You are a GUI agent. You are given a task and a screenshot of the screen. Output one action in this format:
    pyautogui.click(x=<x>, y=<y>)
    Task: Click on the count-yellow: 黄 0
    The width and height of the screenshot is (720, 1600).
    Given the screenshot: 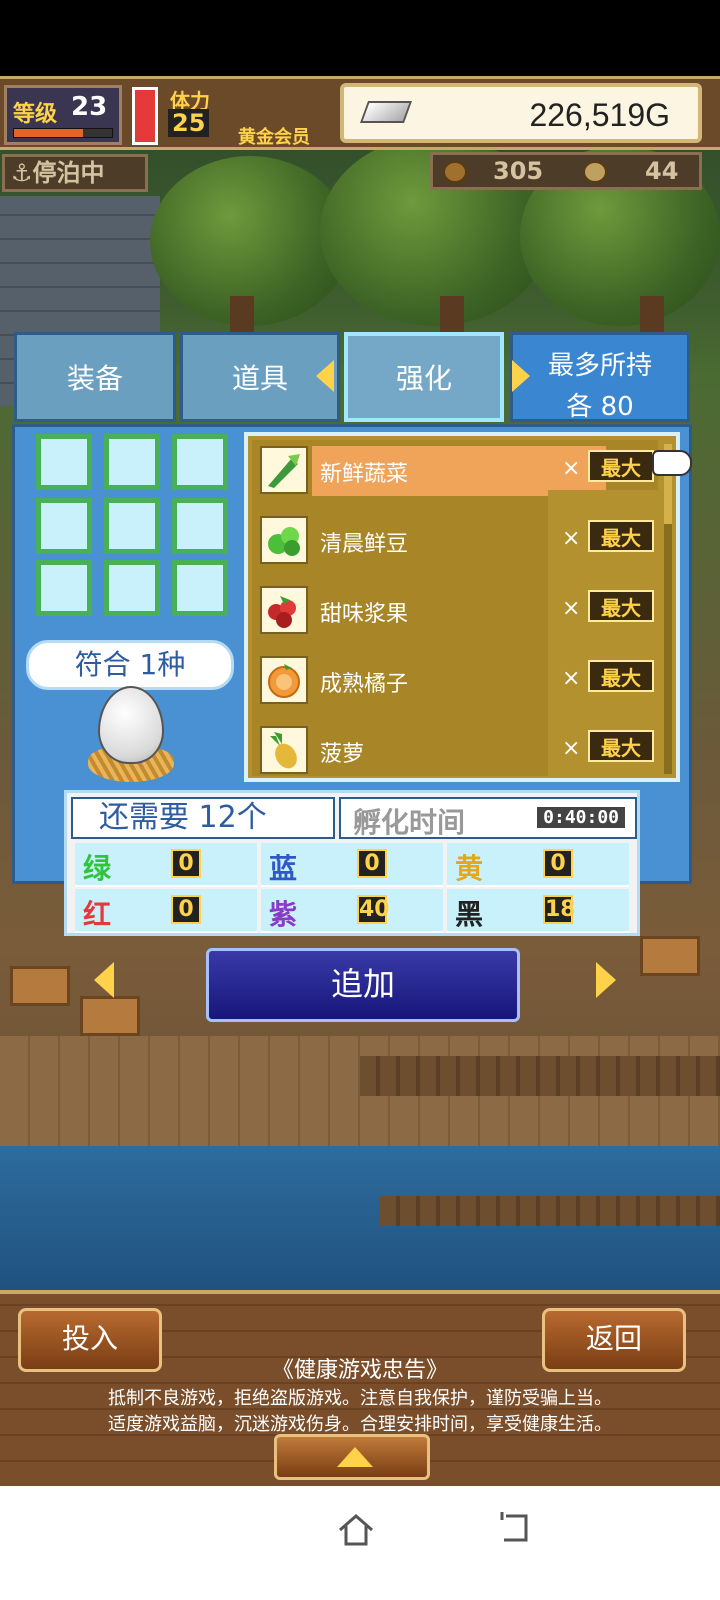 What is the action you would take?
    pyautogui.click(x=538, y=865)
    